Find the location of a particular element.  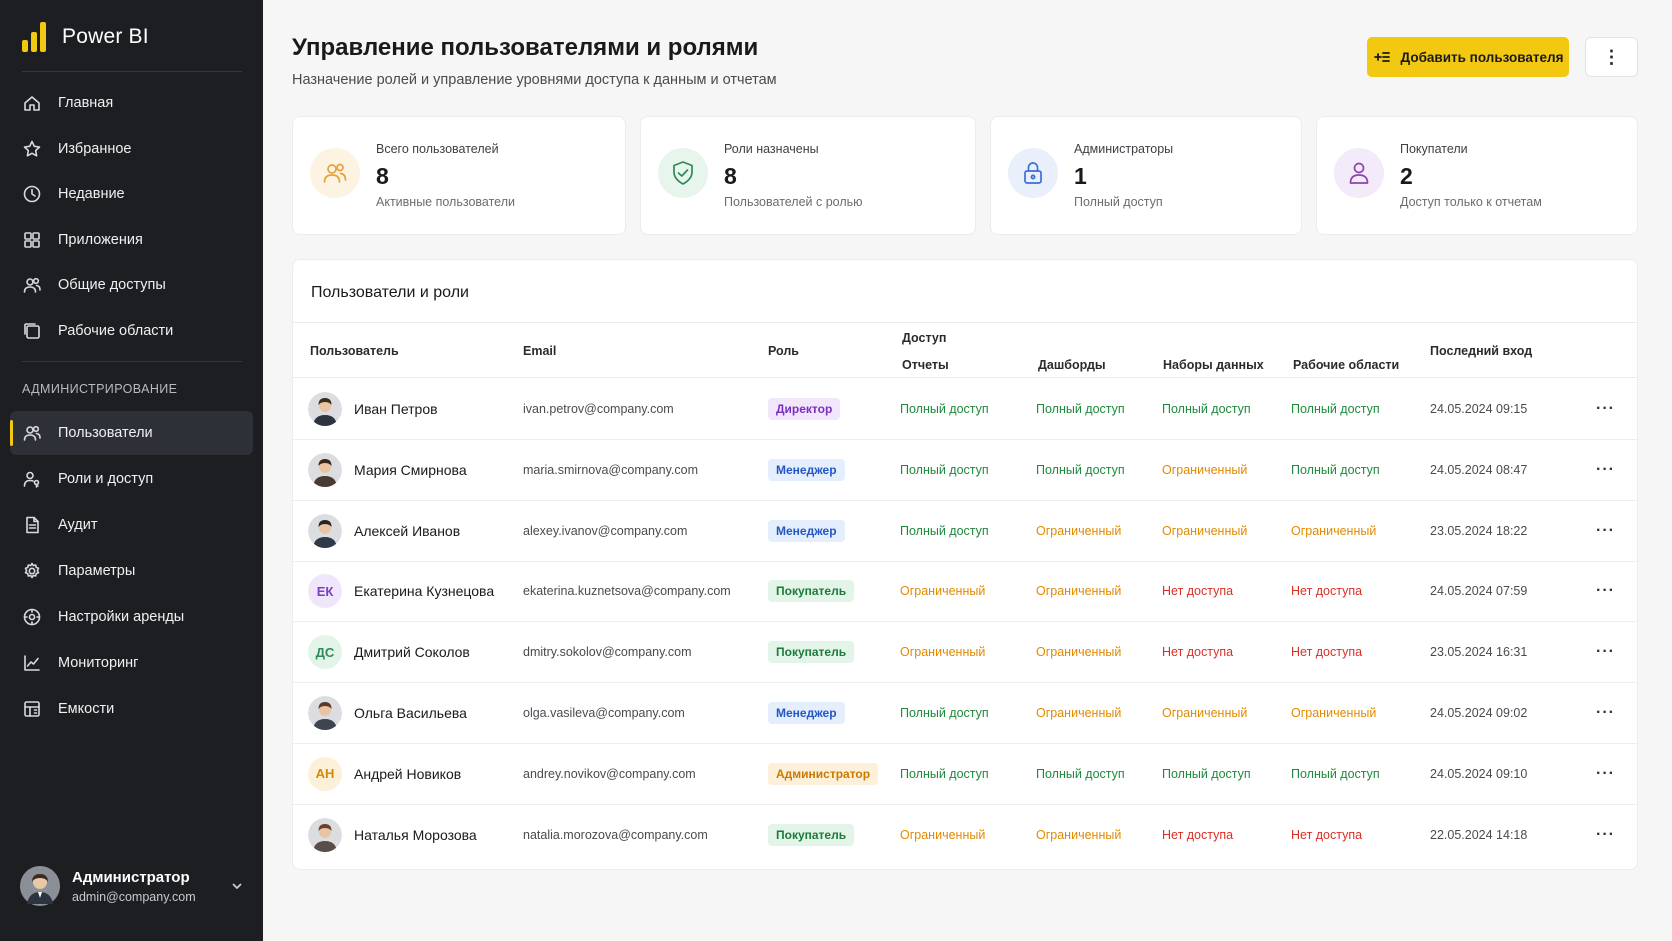

user-name: Ольга Васильева is located at coordinates (410, 713).